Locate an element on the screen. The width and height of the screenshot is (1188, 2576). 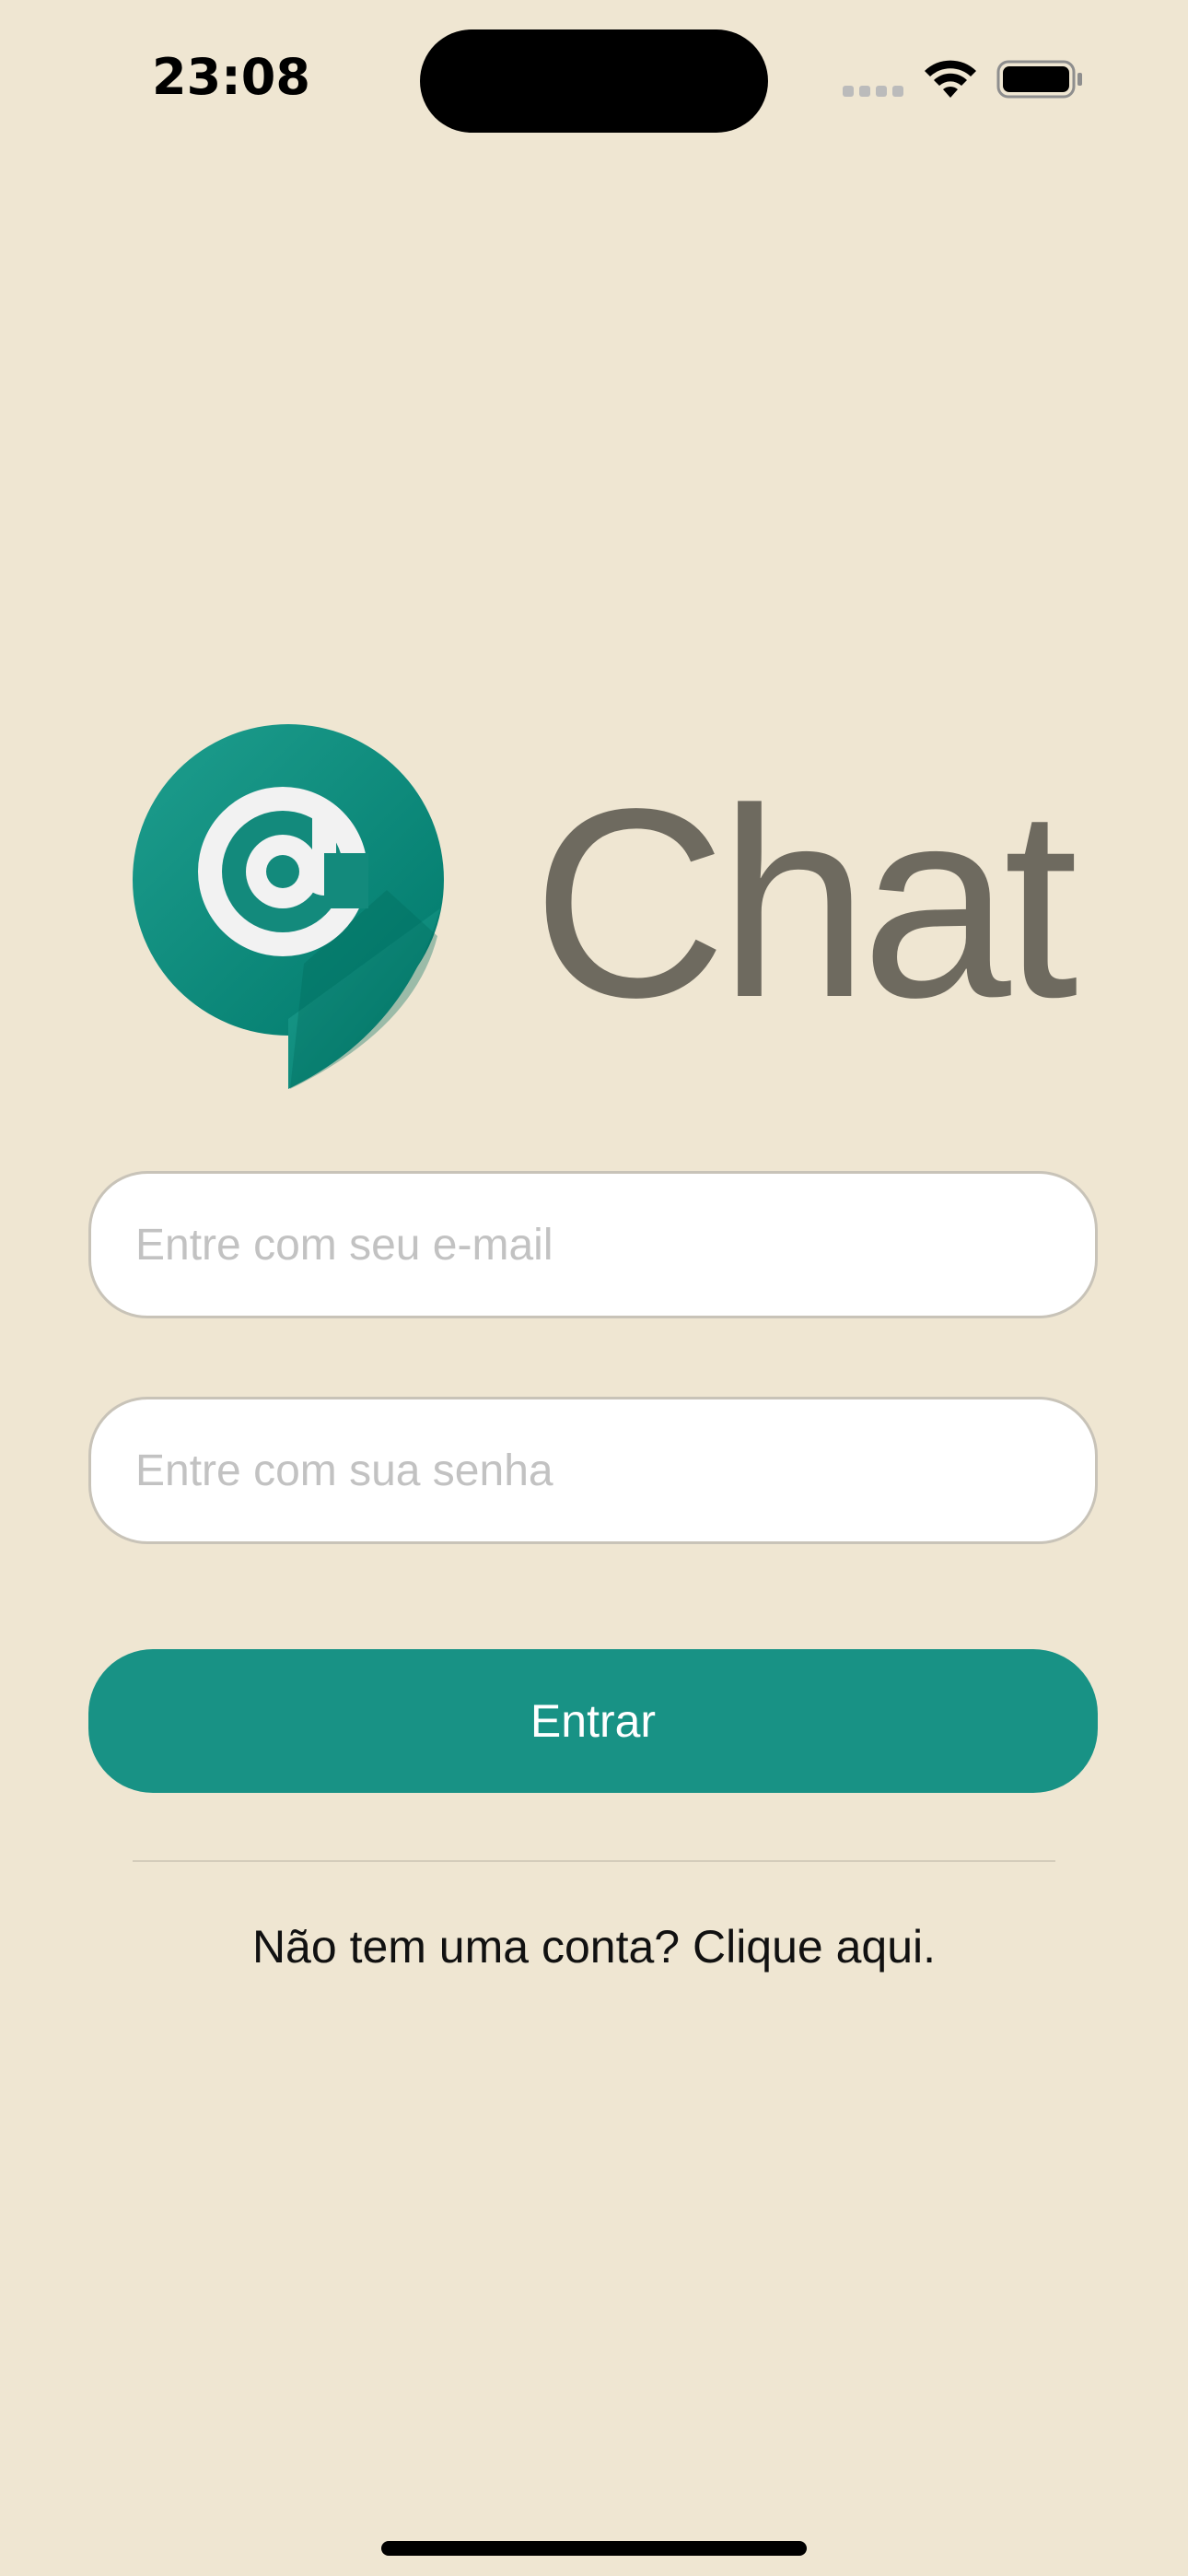
at-sign-chat-bubble-icon is located at coordinates (288, 906).